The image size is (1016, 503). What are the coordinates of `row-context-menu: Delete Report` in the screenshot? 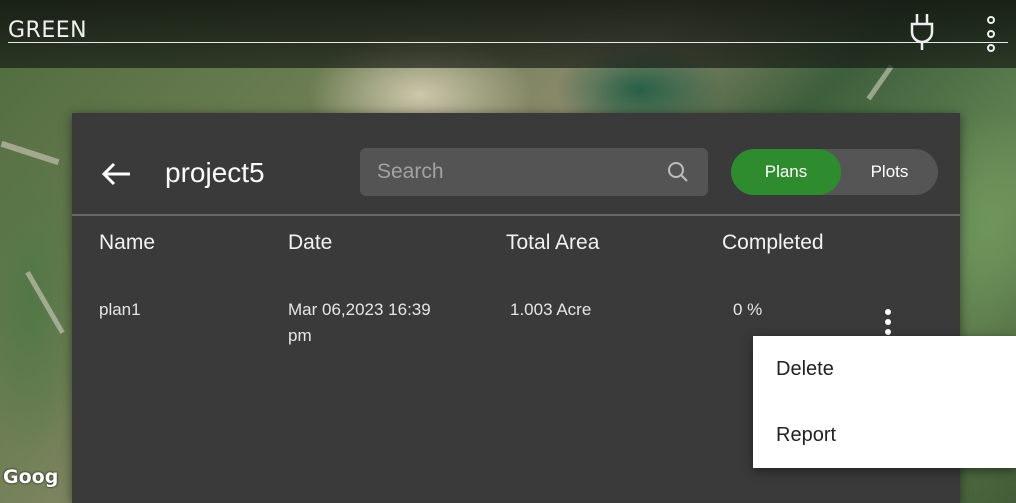 It's located at (884, 402).